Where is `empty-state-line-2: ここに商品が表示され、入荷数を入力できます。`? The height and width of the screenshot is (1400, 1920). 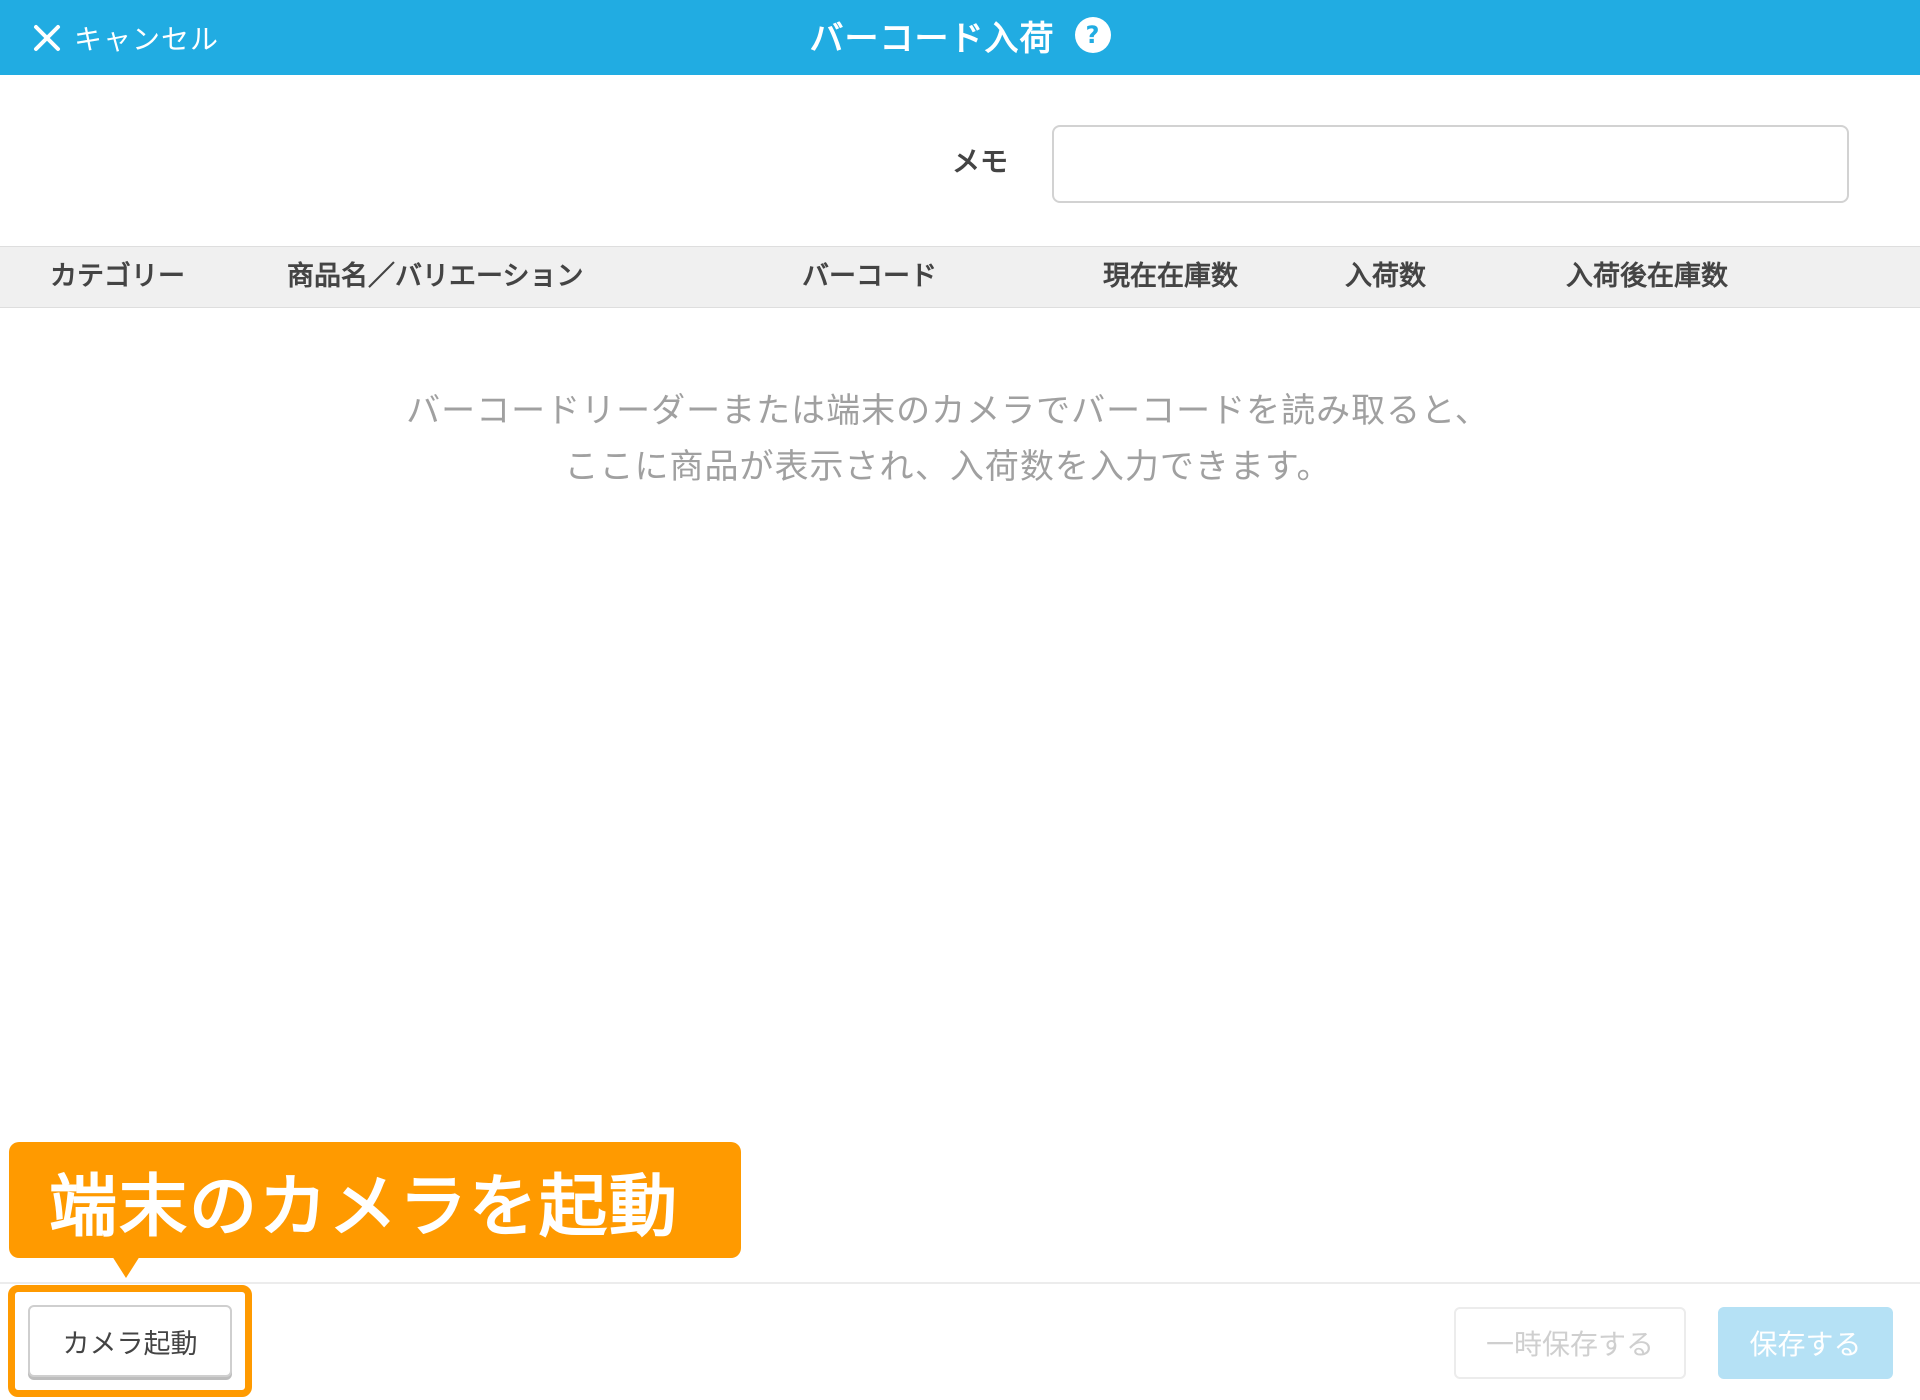
empty-state-line-2: ここに商品が表示され、入荷数を入力できます。 is located at coordinates (948, 467).